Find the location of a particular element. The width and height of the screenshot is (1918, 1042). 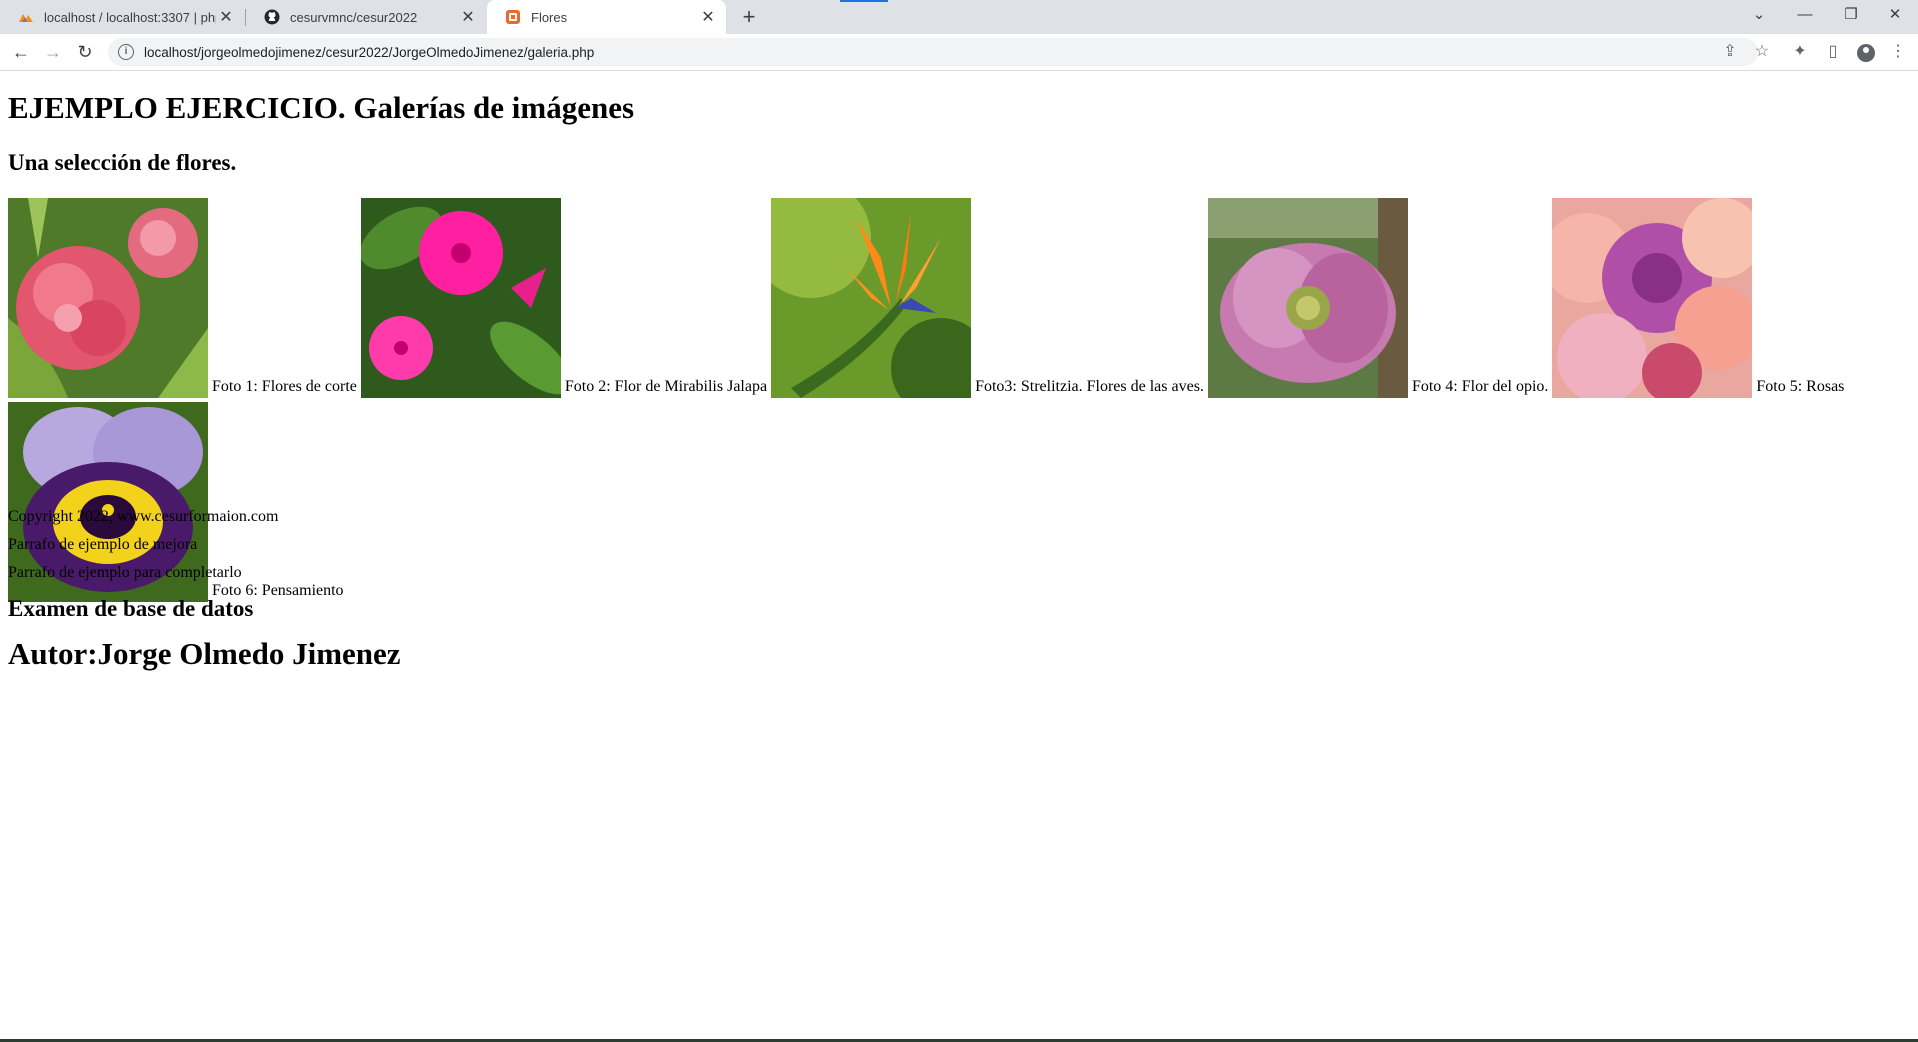

tab-label: Flores is located at coordinates (549, 17).